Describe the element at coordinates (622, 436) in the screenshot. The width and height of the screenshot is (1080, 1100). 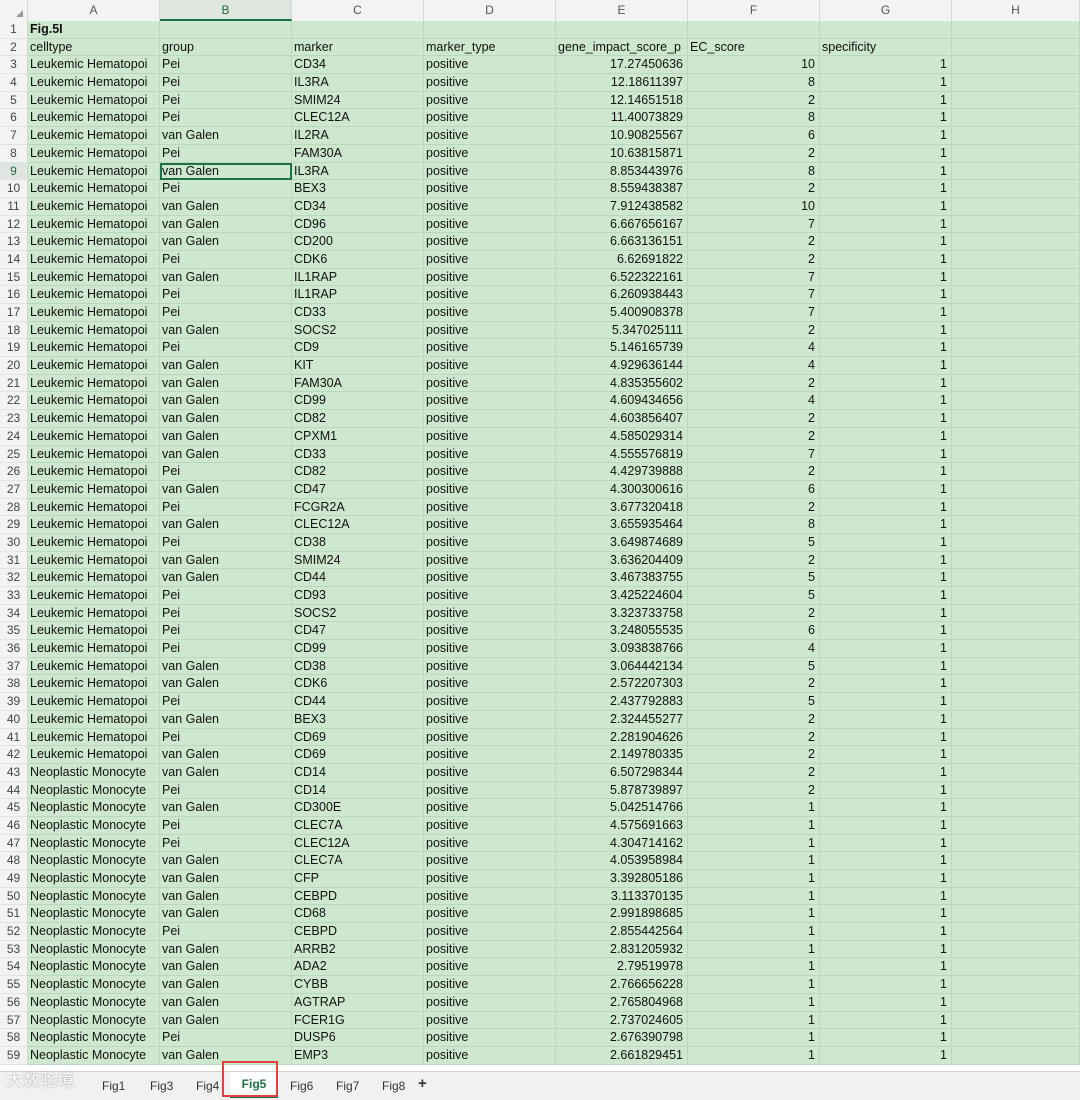
I see `cell-e24: 4.585029314` at that location.